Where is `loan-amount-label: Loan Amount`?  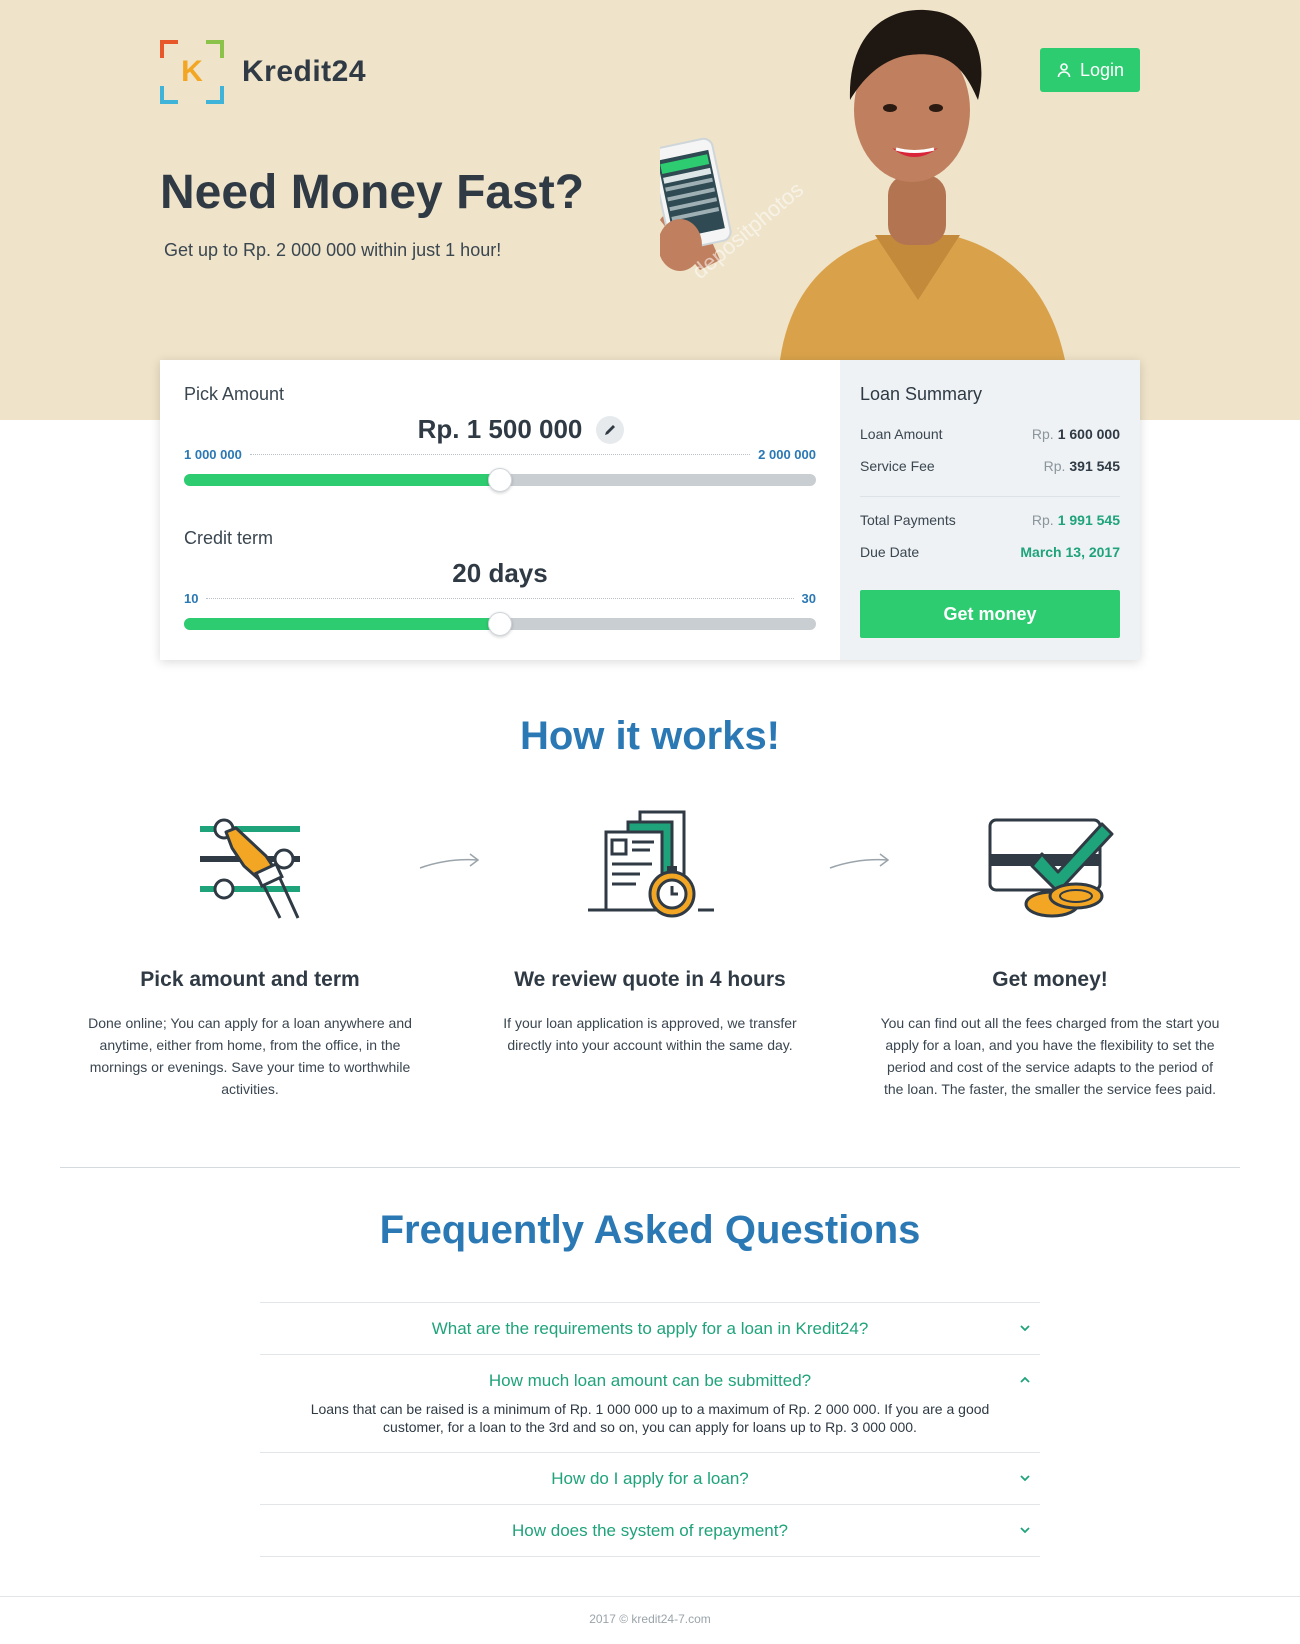
loan-amount-label: Loan Amount is located at coordinates (901, 434).